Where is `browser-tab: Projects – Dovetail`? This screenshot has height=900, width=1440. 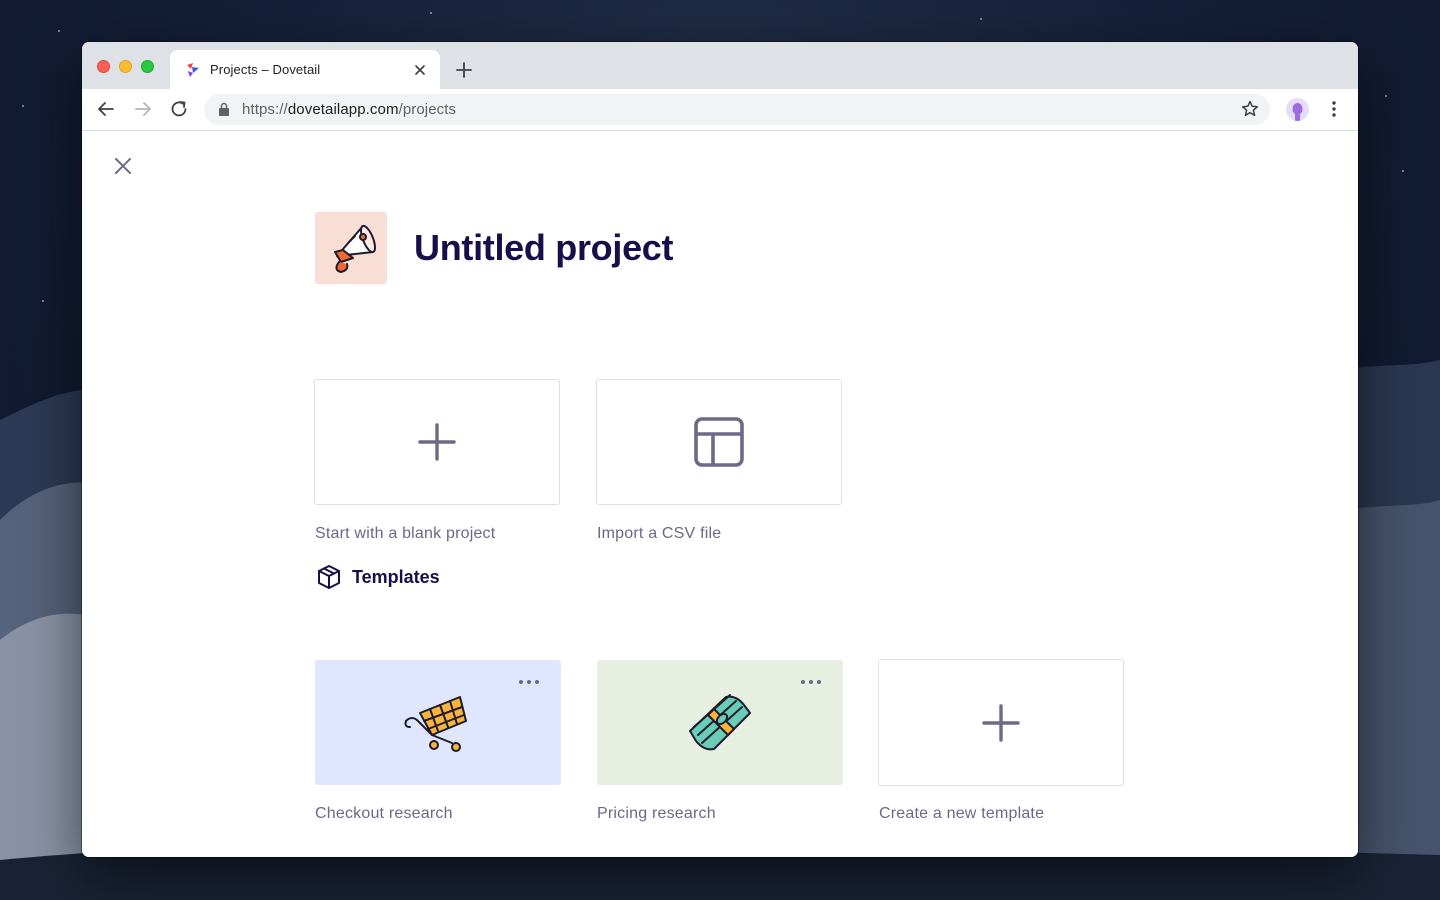
browser-tab: Projects – Dovetail is located at coordinates (305, 69).